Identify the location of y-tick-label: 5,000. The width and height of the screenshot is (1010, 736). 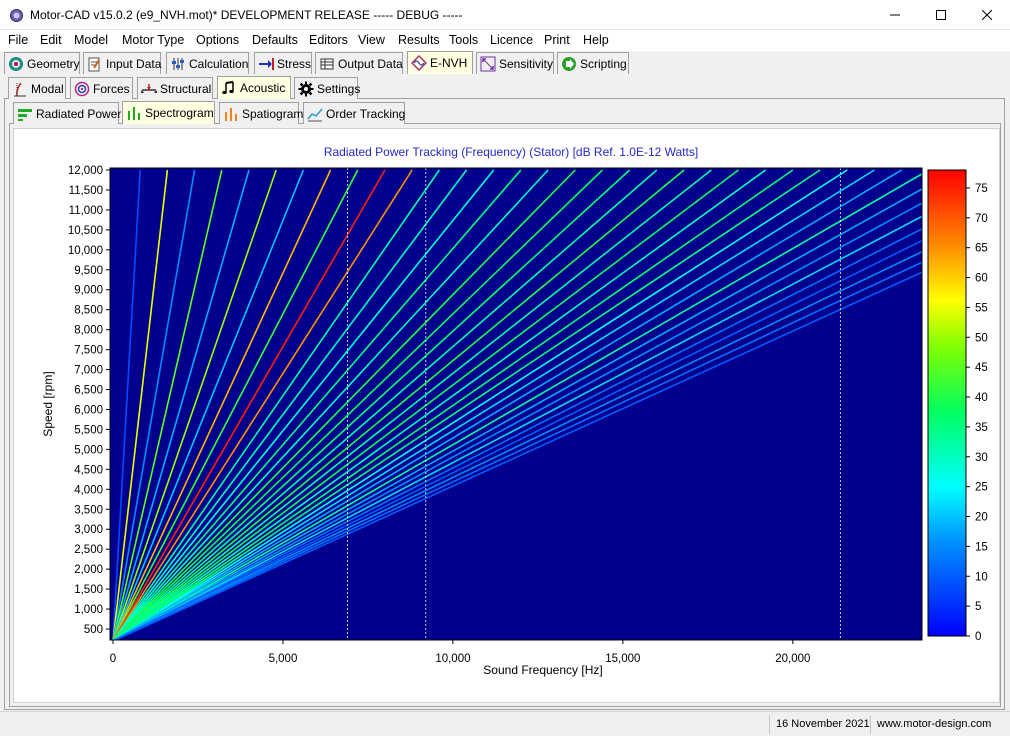
(88, 450).